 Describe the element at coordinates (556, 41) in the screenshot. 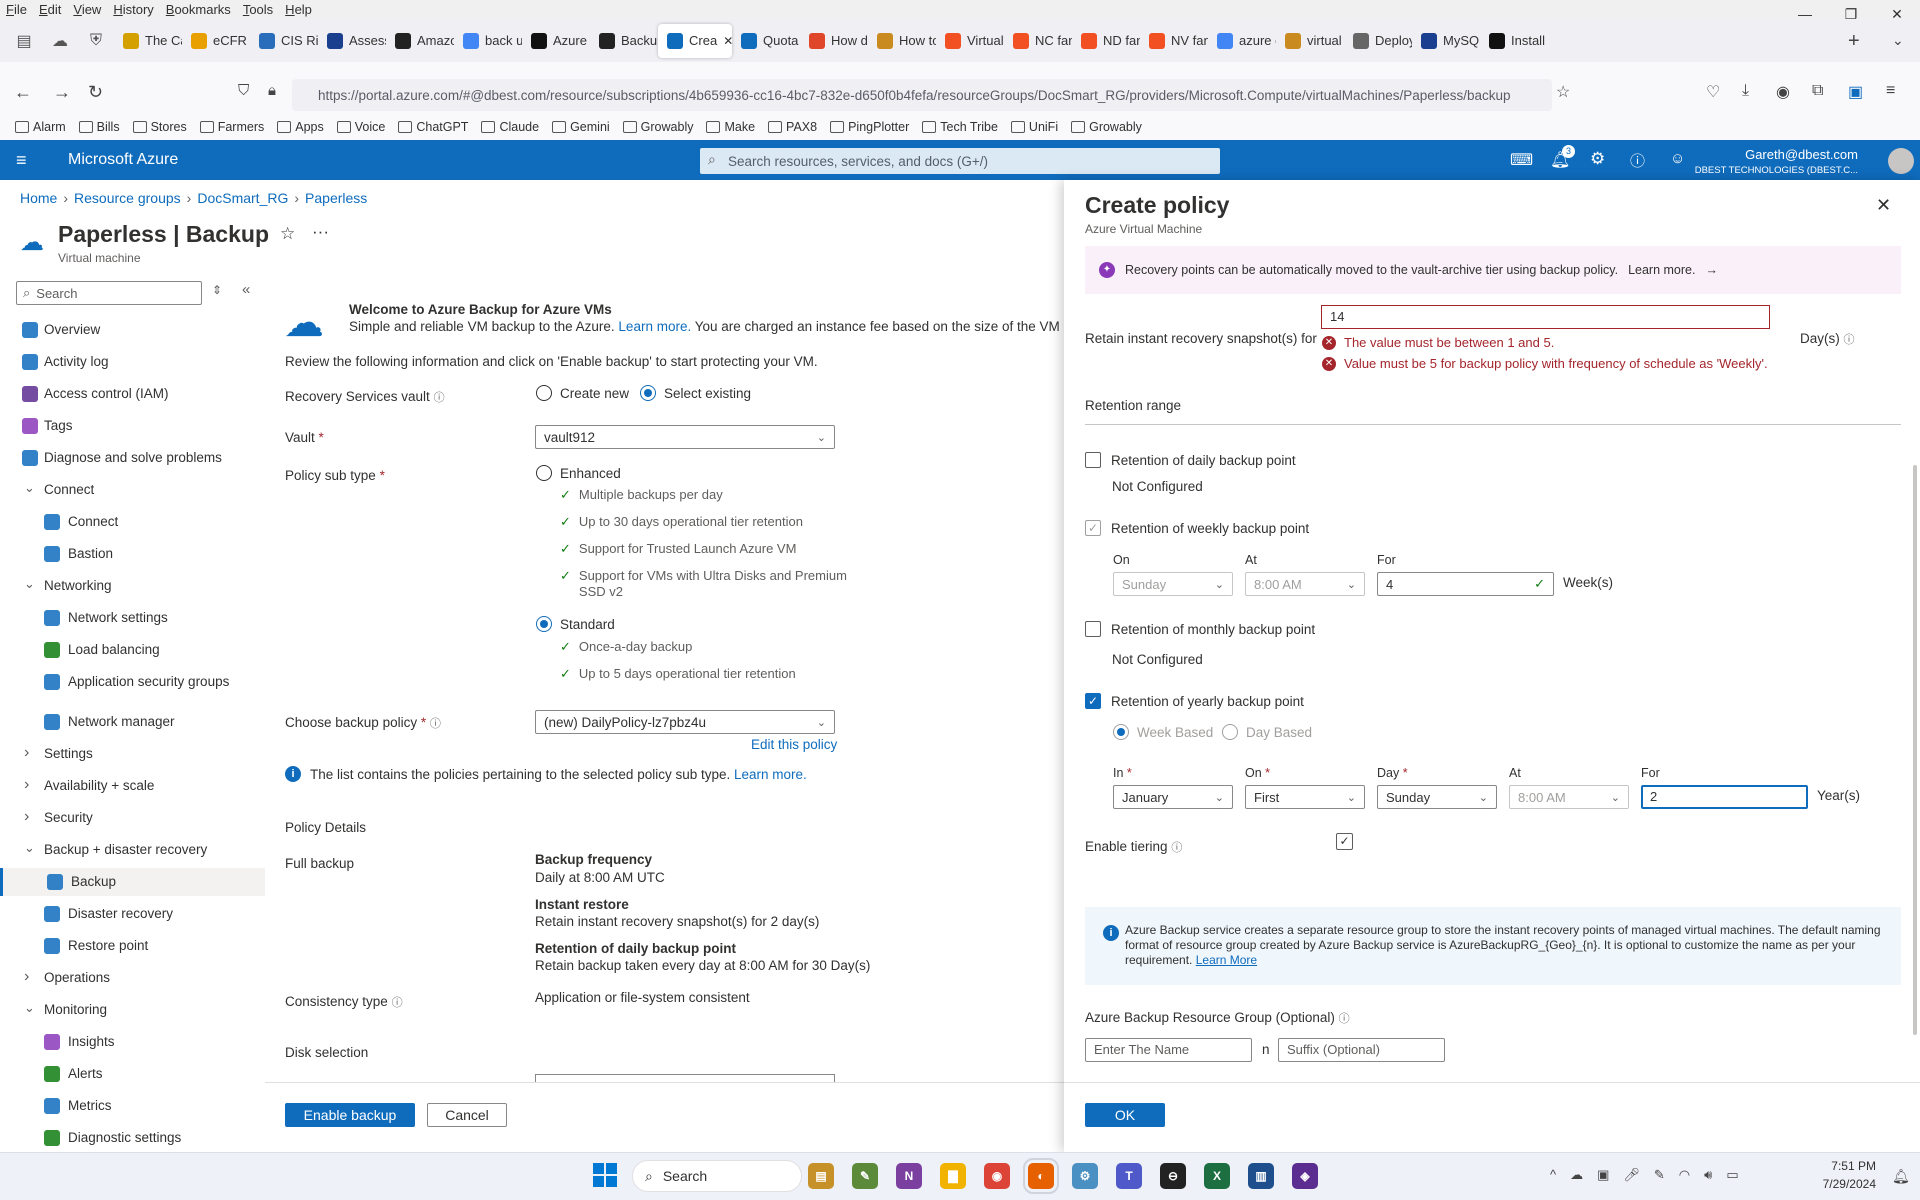

I see `browser-tab: Azure I` at that location.